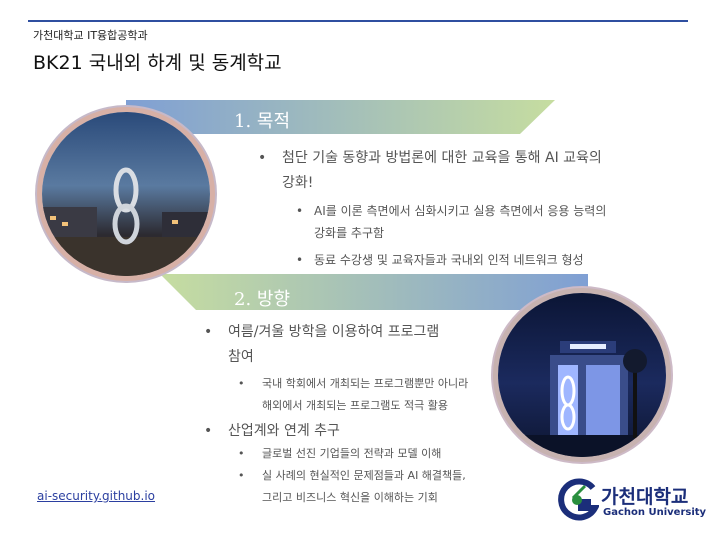 Image resolution: width=710 pixels, height=533 pixels. Describe the element at coordinates (468, 171) in the screenshot. I see `purpose-bullet: • 첨단 기술 동향과 방법론에 대한 교육을 통해 AI 교육의 강화!` at that location.